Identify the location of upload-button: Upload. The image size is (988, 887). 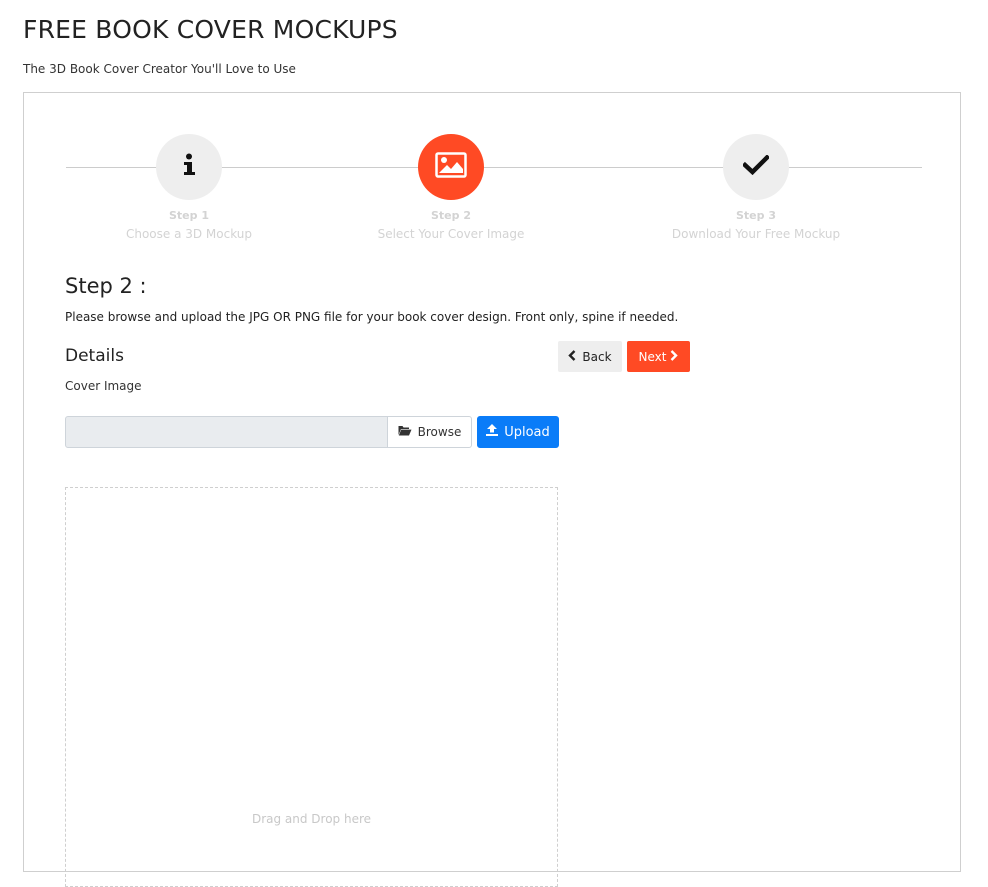
(518, 432).